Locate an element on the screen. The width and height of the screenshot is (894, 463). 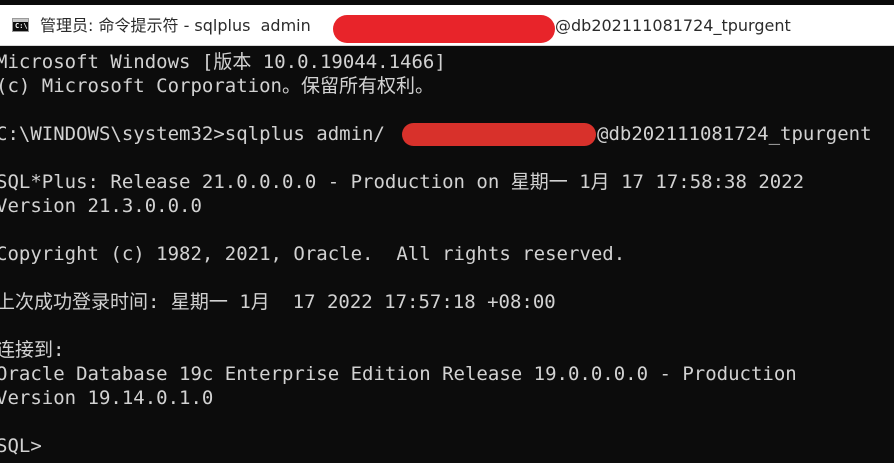
console-command-line: C:\WINDOWS\system32>sqlplus admin/ is located at coordinates (192, 134).